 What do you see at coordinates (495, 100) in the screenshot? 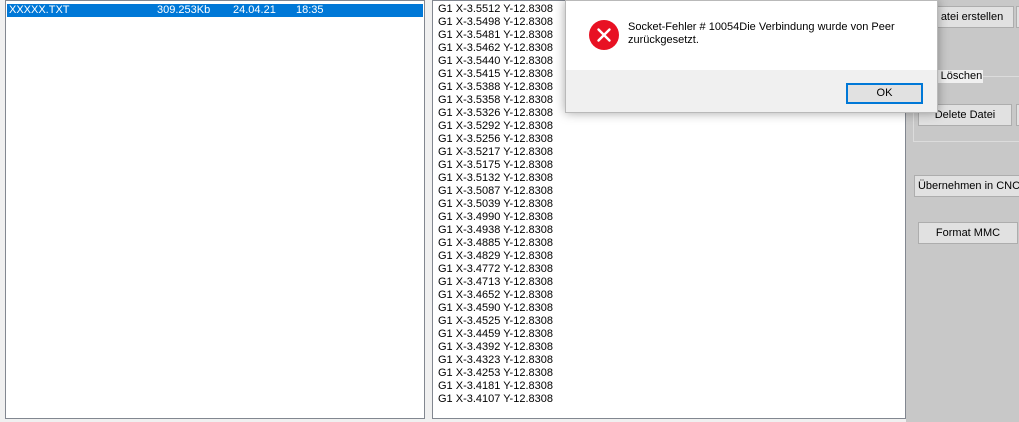
I see `gcode-line: G1 X-3.5358 Y-12.8308` at bounding box center [495, 100].